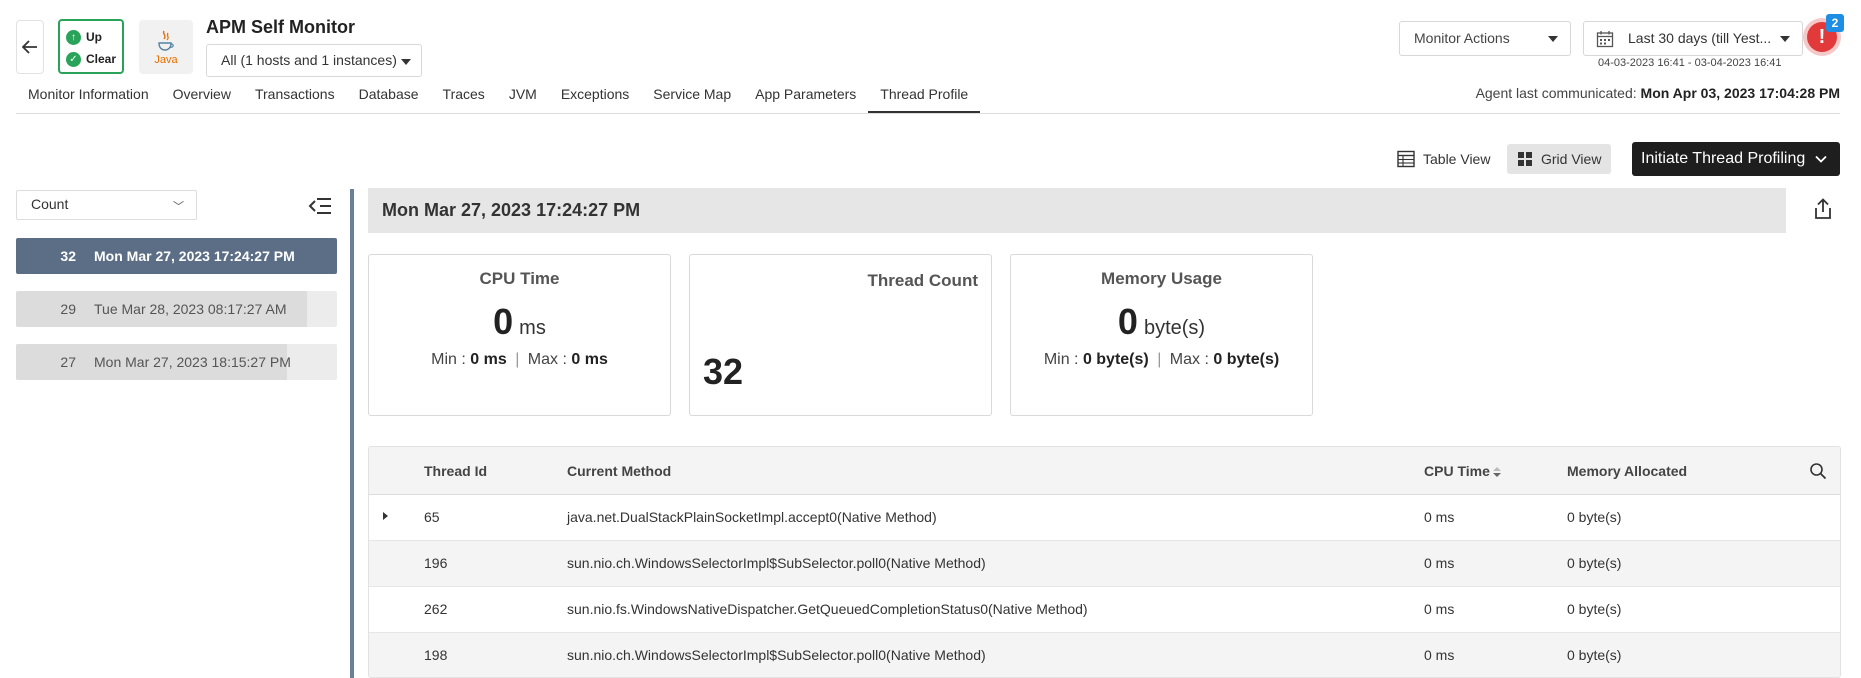 Image resolution: width=1861 pixels, height=678 pixels. Describe the element at coordinates (1115, 359) in the screenshot. I see `min-value: 0 byte(s)` at that location.